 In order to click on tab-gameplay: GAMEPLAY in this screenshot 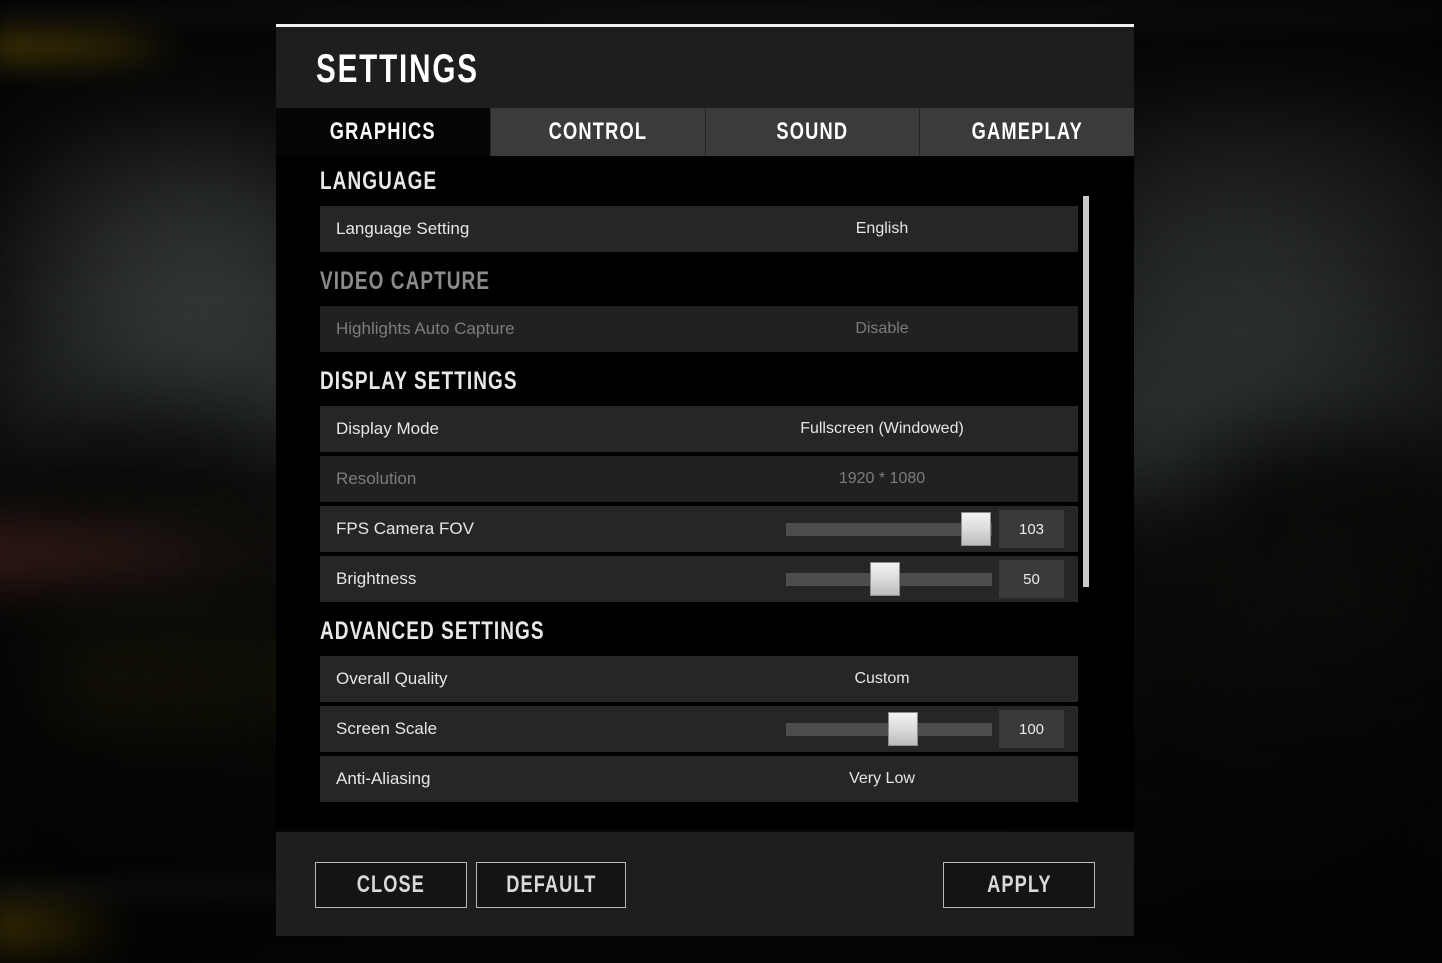, I will do `click(1027, 132)`.